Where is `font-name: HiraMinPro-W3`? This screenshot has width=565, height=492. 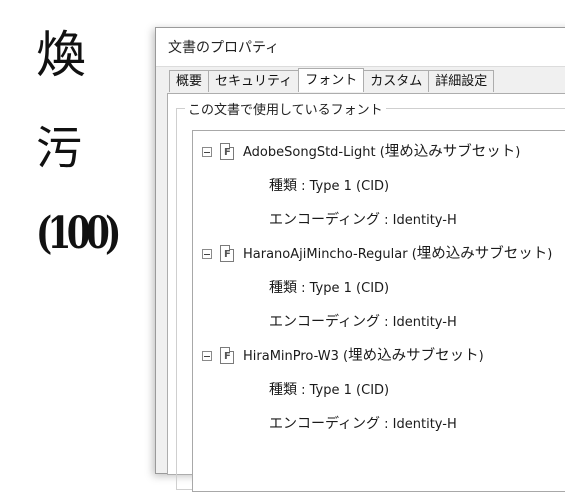
font-name: HiraMinPro-W3 is located at coordinates (291, 356).